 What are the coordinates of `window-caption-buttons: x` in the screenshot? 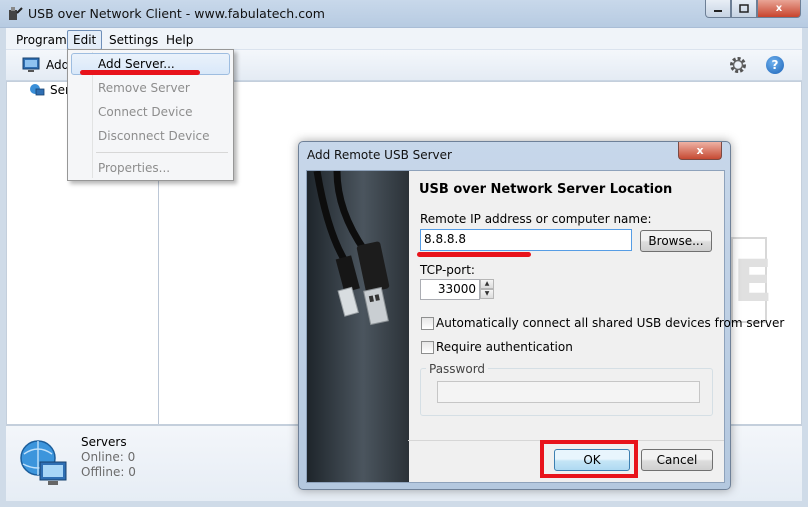 It's located at (753, 9).